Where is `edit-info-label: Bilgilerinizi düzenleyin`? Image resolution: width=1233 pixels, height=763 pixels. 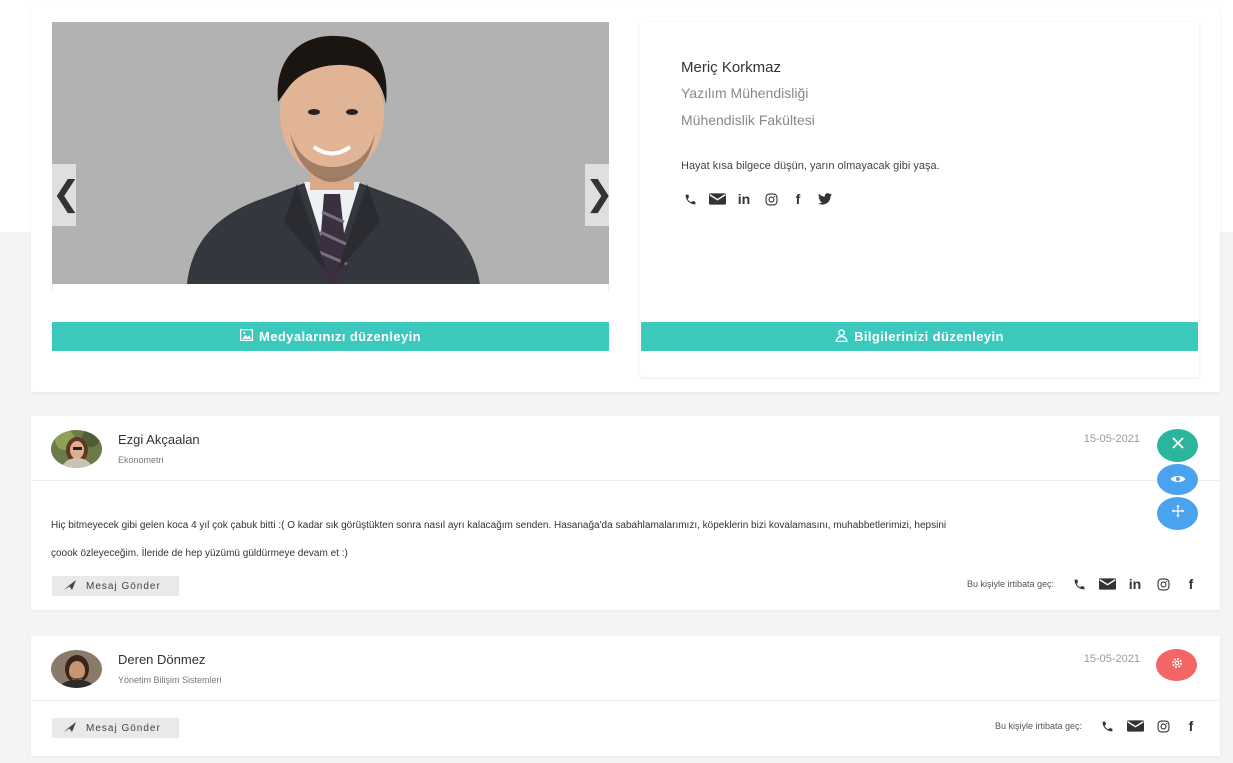
edit-info-label: Bilgilerinizi düzenleyin is located at coordinates (929, 336).